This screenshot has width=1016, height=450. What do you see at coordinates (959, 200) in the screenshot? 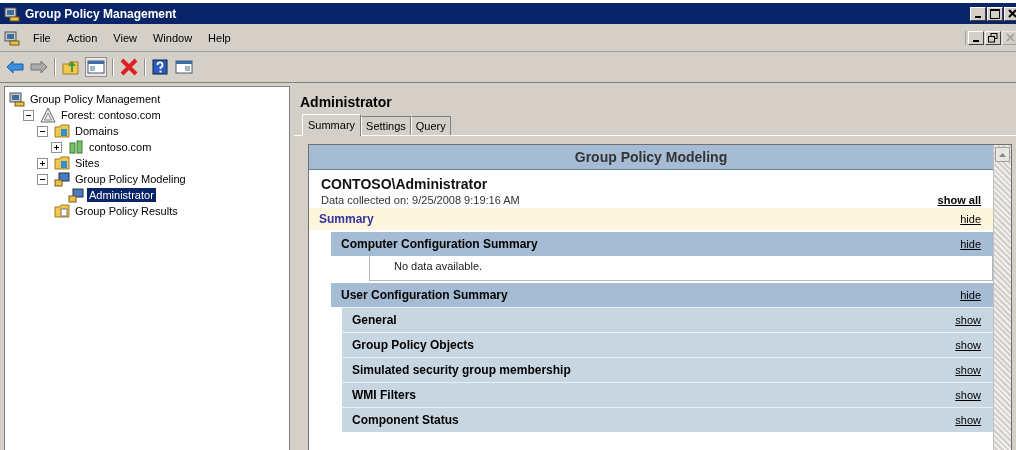
I see `show-all-link: show all` at bounding box center [959, 200].